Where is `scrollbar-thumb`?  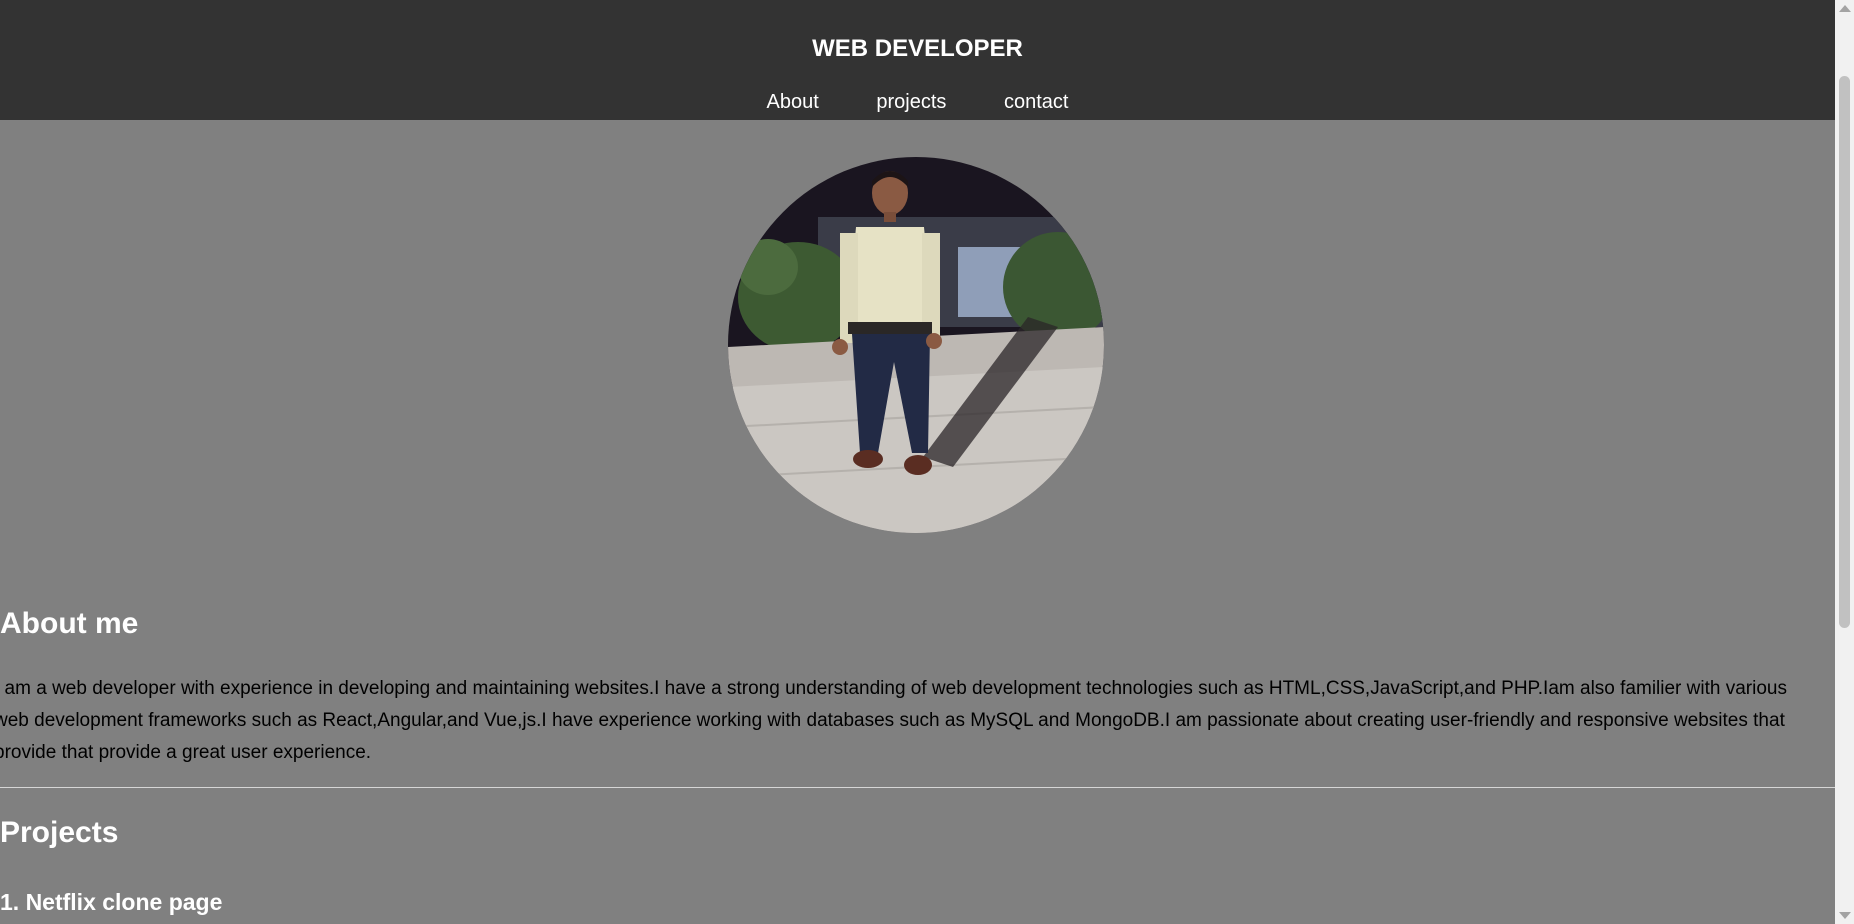
scrollbar-thumb is located at coordinates (1844, 352).